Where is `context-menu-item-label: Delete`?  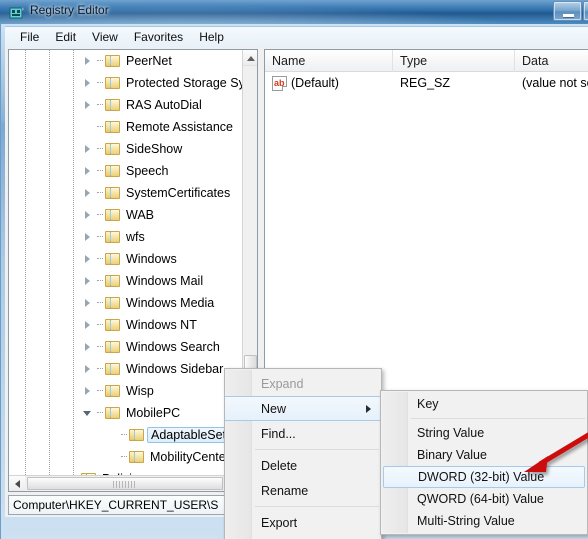
context-menu-item-label: Delete is located at coordinates (279, 465).